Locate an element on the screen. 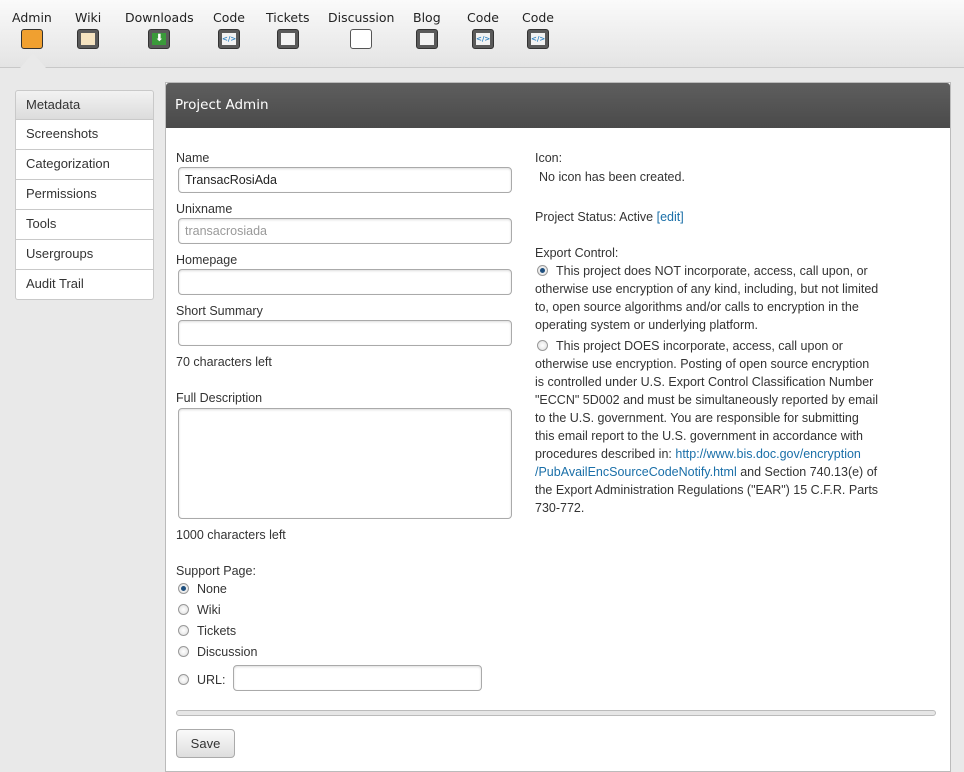 The width and height of the screenshot is (964, 772). tool-discussion: Discussion is located at coordinates (361, 29).